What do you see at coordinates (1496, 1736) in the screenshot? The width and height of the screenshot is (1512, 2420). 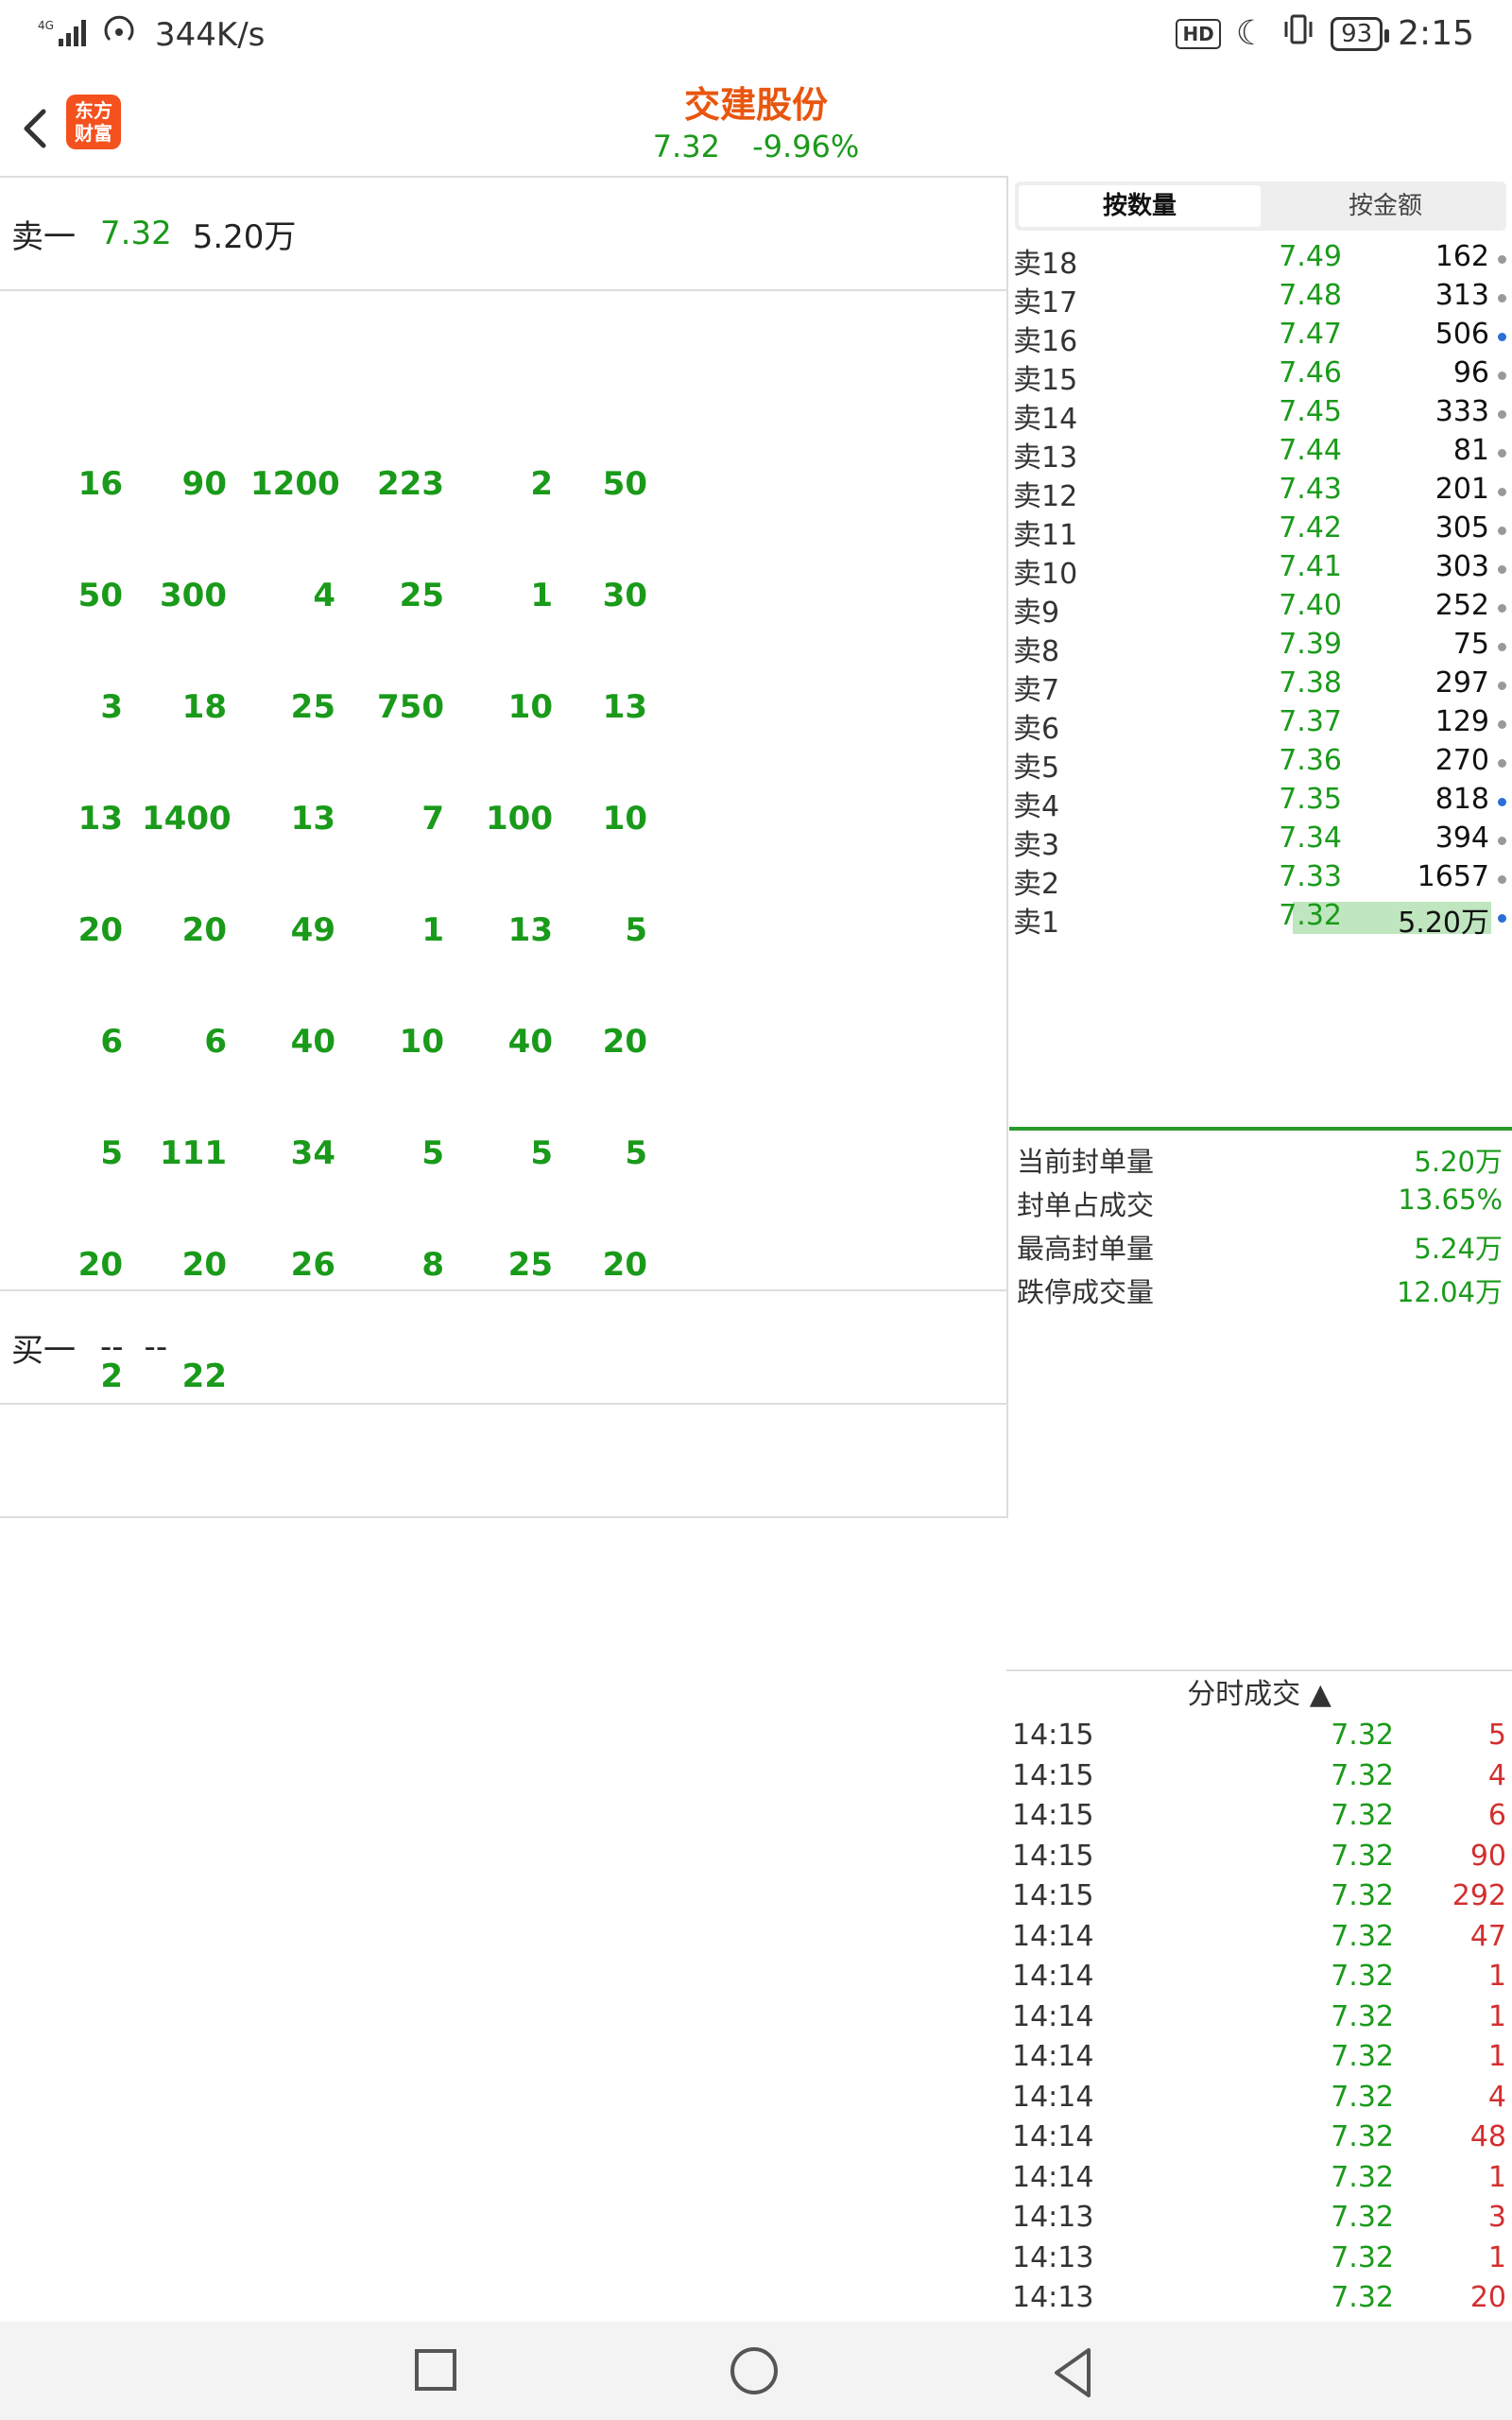 I see `trade-quantity: 5` at bounding box center [1496, 1736].